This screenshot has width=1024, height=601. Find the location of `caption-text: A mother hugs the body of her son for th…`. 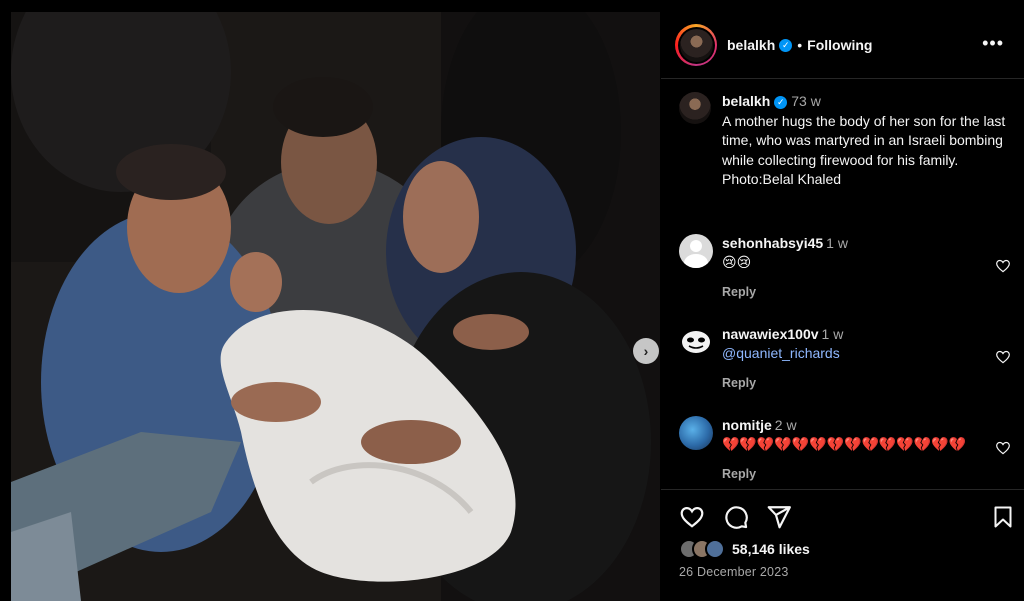

caption-text: A mother hugs the body of her son for th… is located at coordinates (864, 150).